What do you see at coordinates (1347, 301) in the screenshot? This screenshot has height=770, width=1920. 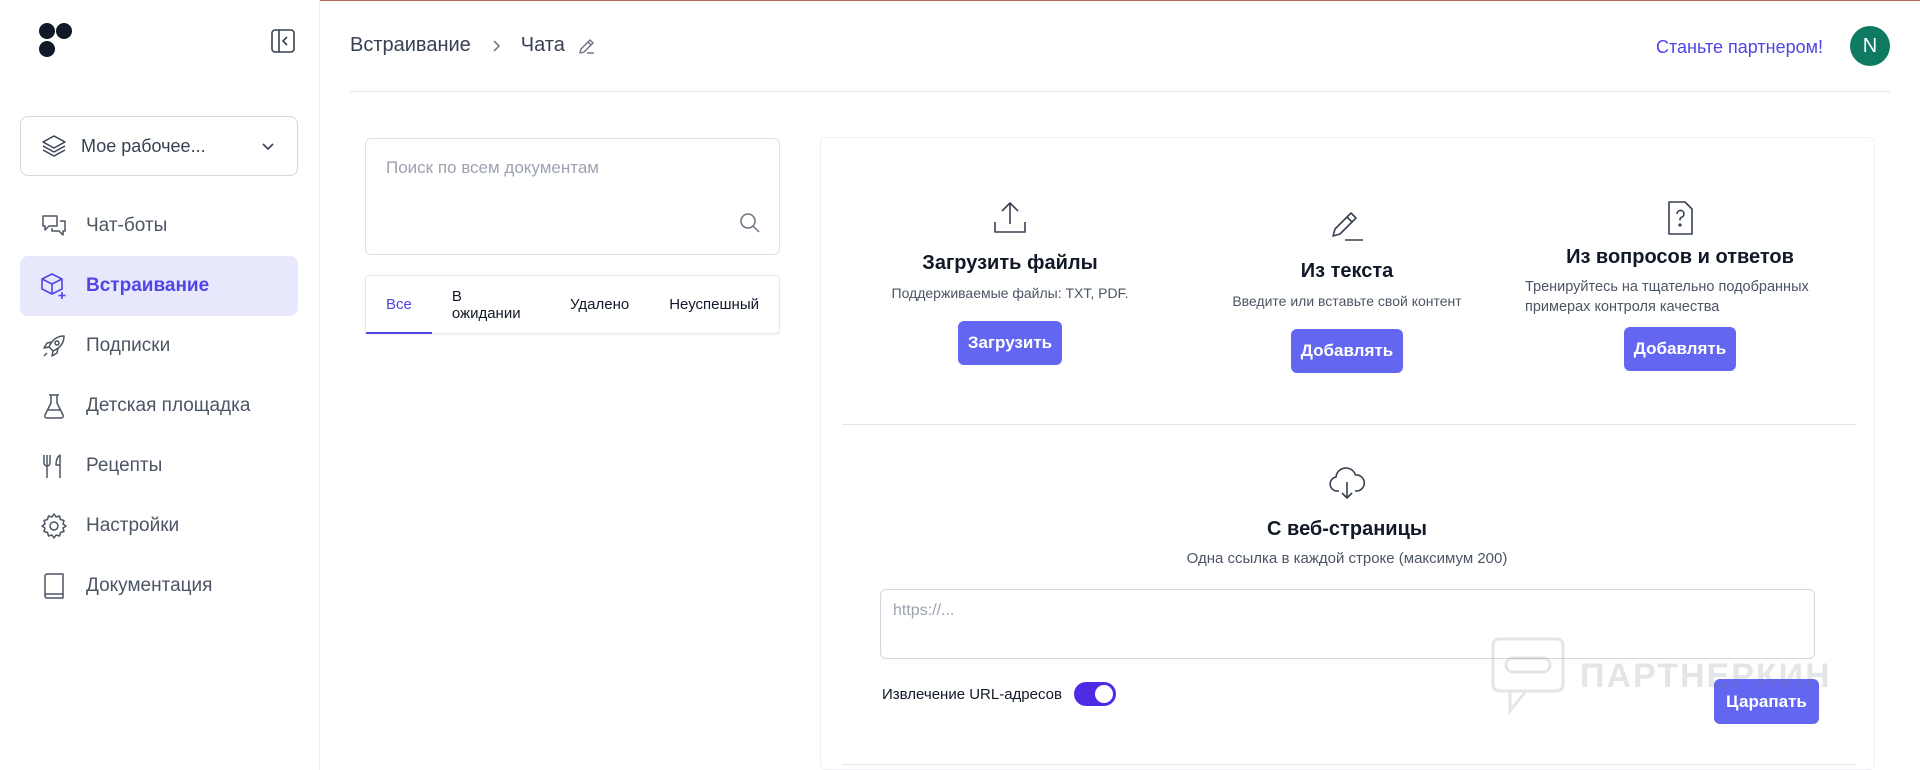 I see `from-text-subtitle: Введите или вставьте свой контент` at bounding box center [1347, 301].